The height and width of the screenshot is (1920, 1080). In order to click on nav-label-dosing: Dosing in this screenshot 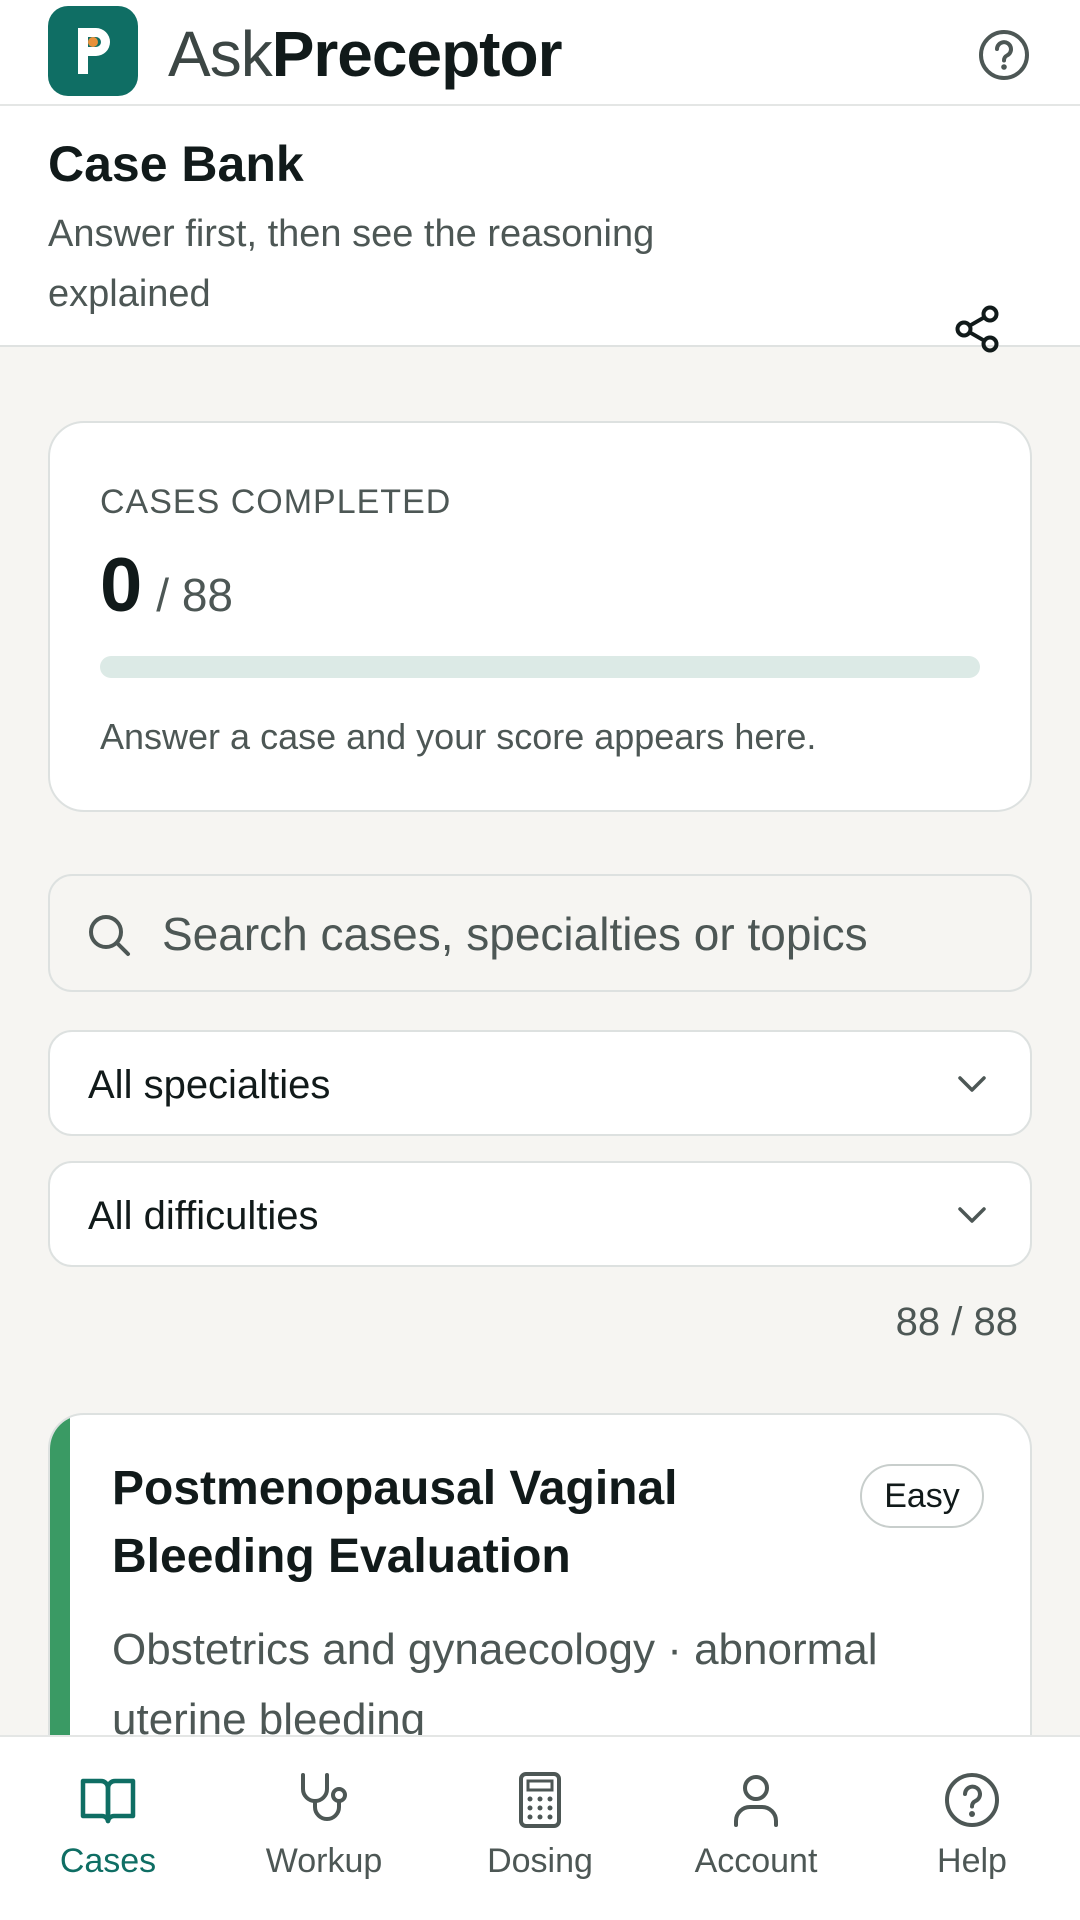, I will do `click(540, 1861)`.